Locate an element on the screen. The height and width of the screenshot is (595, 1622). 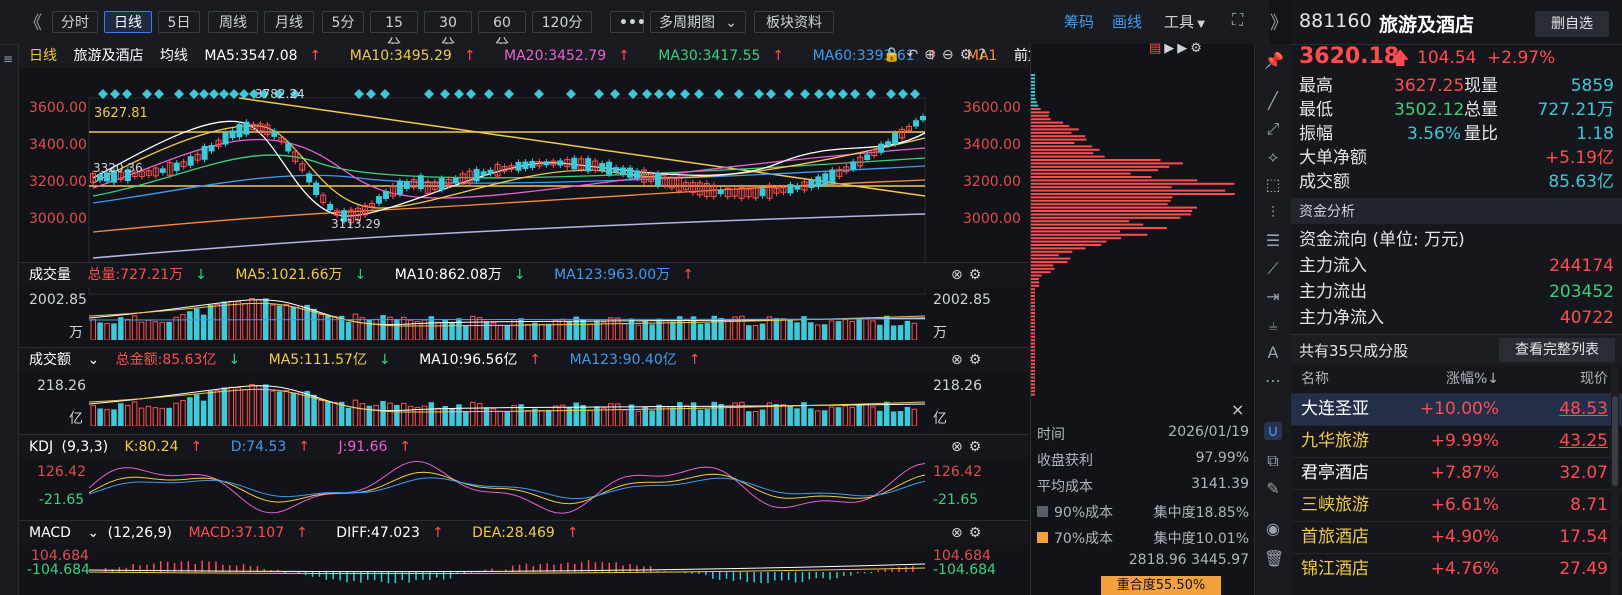
multi-period-dropdown: 多周期图 ⌄ is located at coordinates (698, 22).